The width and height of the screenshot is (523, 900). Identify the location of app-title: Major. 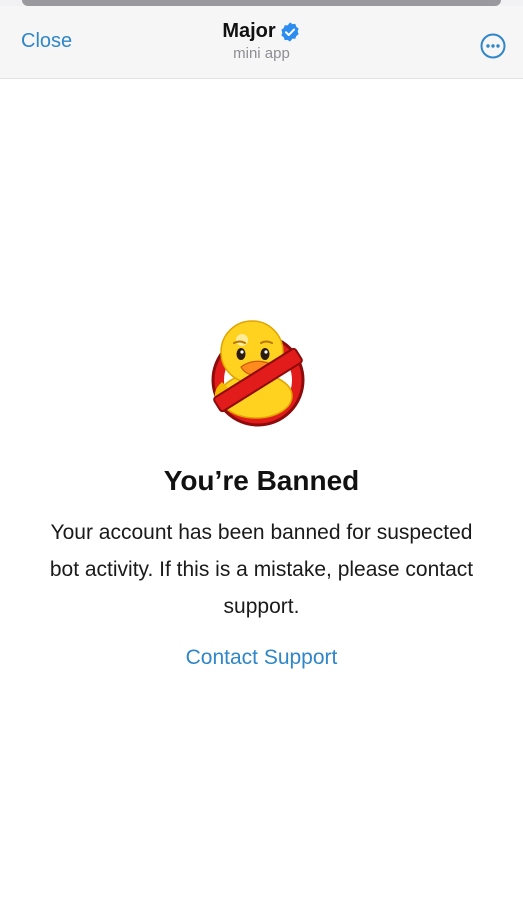
(249, 31).